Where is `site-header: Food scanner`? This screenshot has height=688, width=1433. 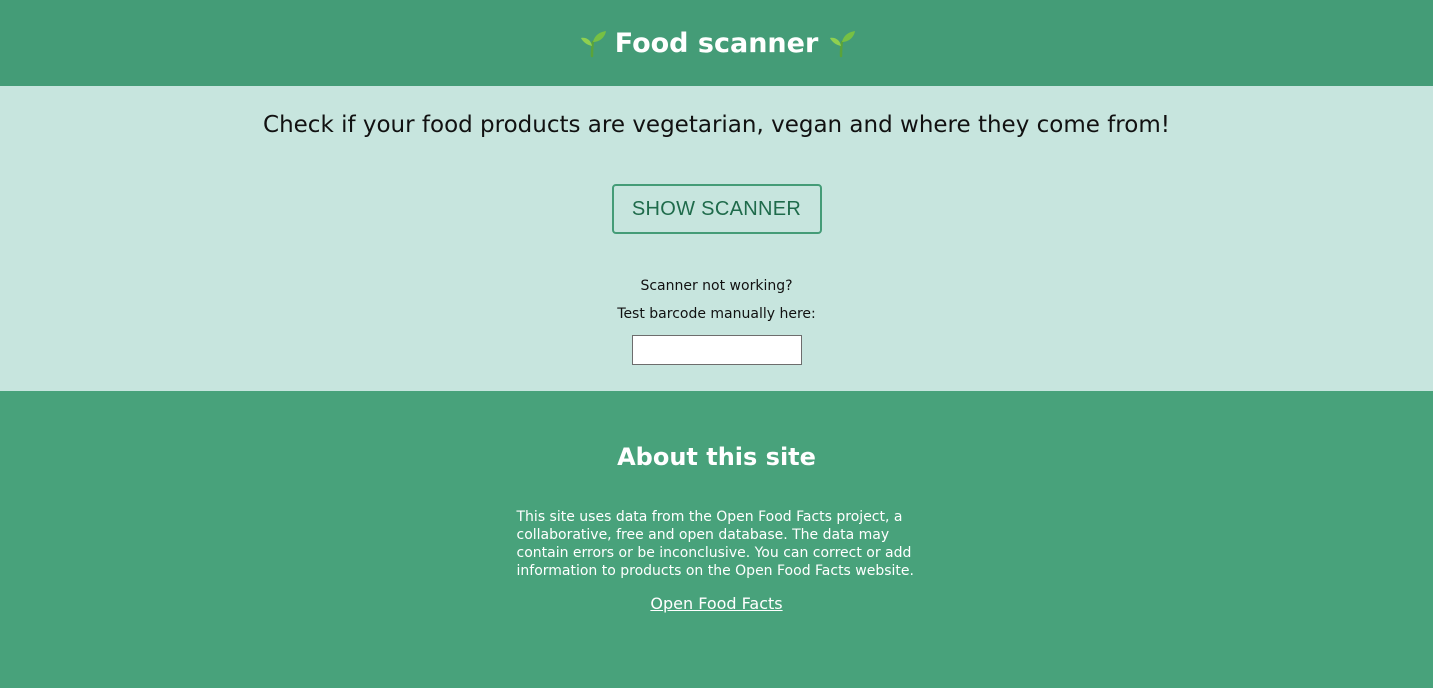 site-header: Food scanner is located at coordinates (716, 43).